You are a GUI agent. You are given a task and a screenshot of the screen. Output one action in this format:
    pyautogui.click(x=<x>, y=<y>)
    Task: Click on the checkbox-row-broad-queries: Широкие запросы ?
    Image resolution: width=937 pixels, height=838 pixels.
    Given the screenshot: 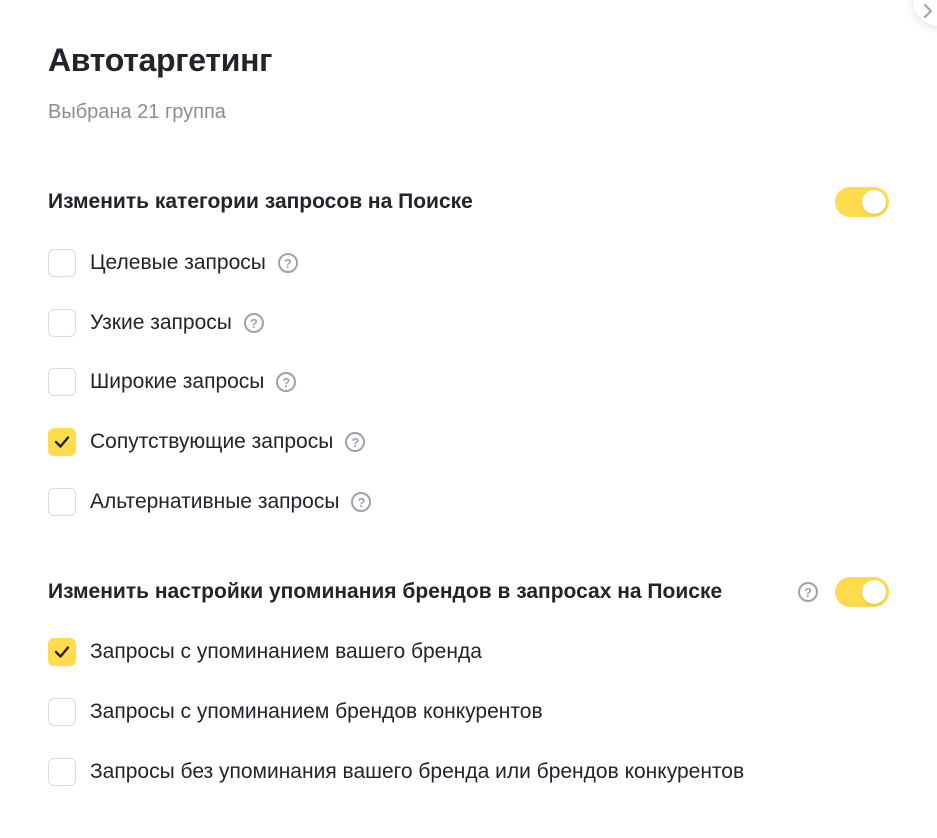 What is the action you would take?
    pyautogui.click(x=172, y=382)
    